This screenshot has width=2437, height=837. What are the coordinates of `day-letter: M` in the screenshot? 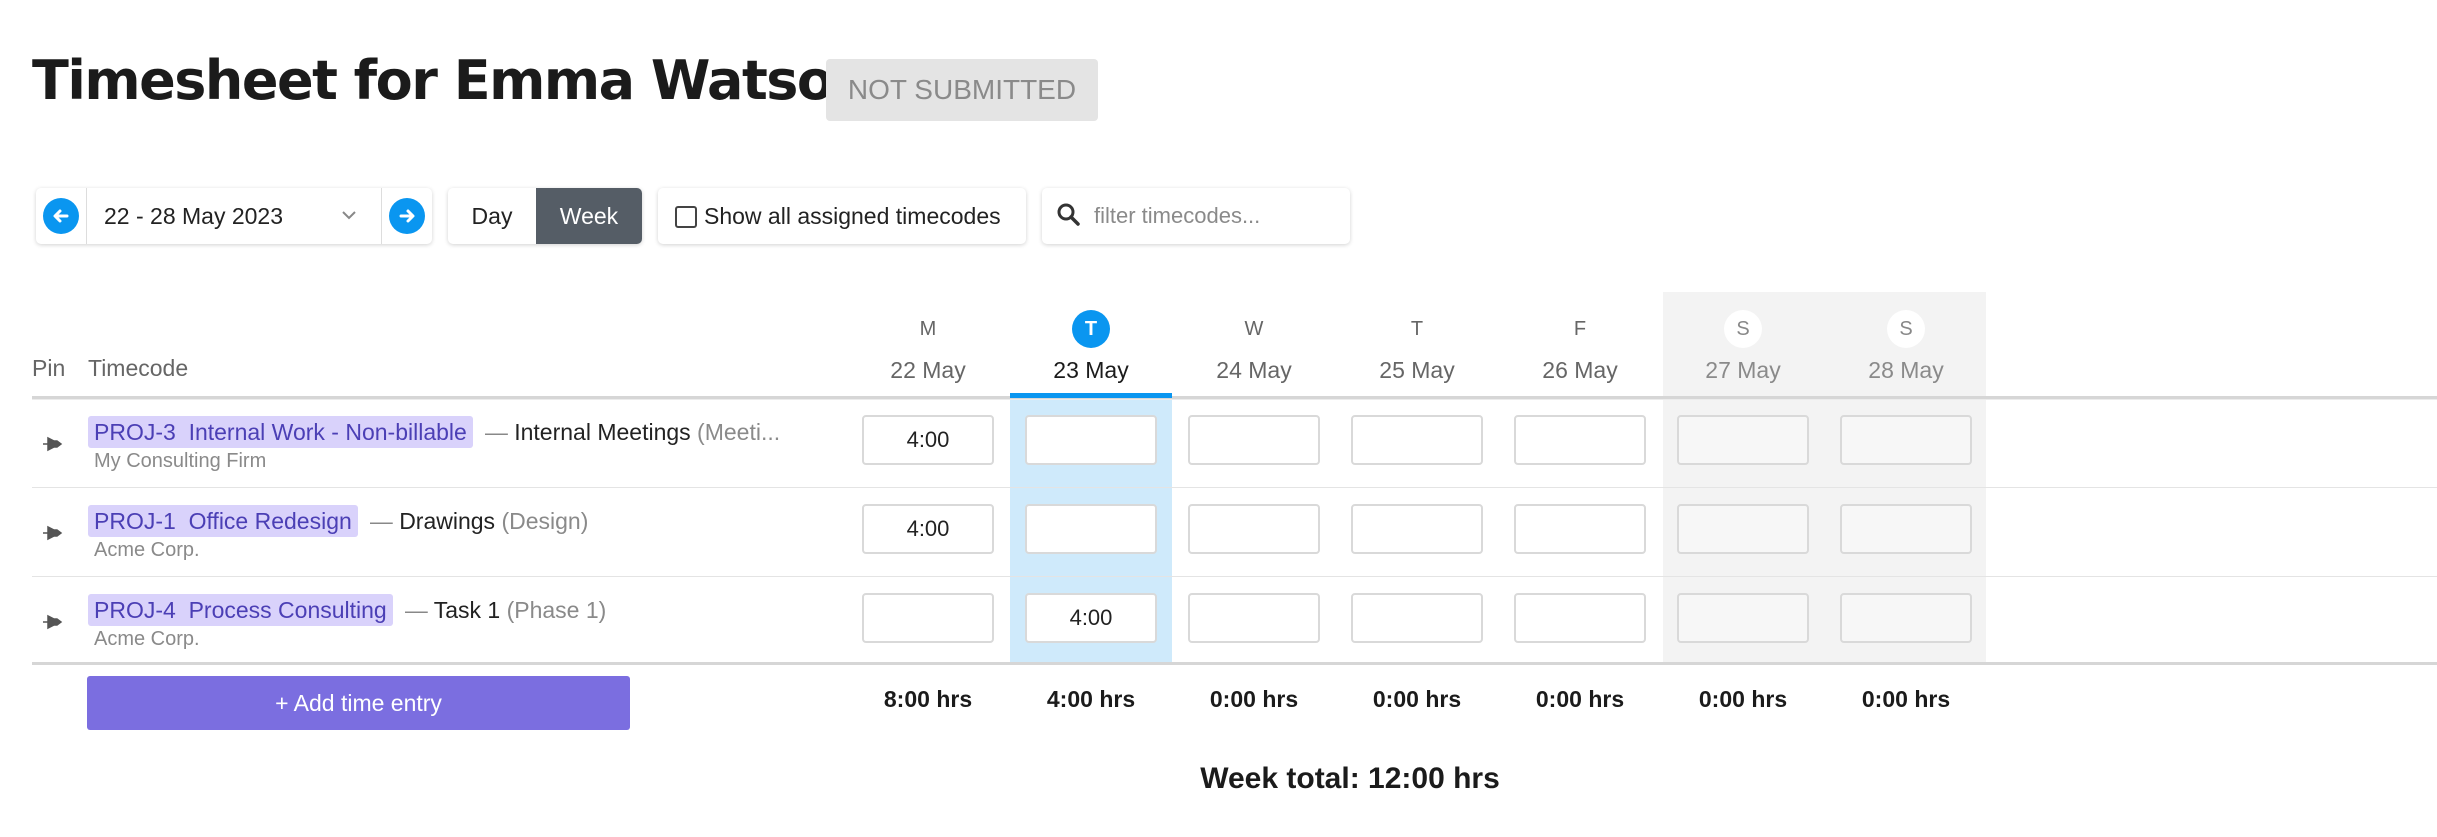 It's located at (928, 329).